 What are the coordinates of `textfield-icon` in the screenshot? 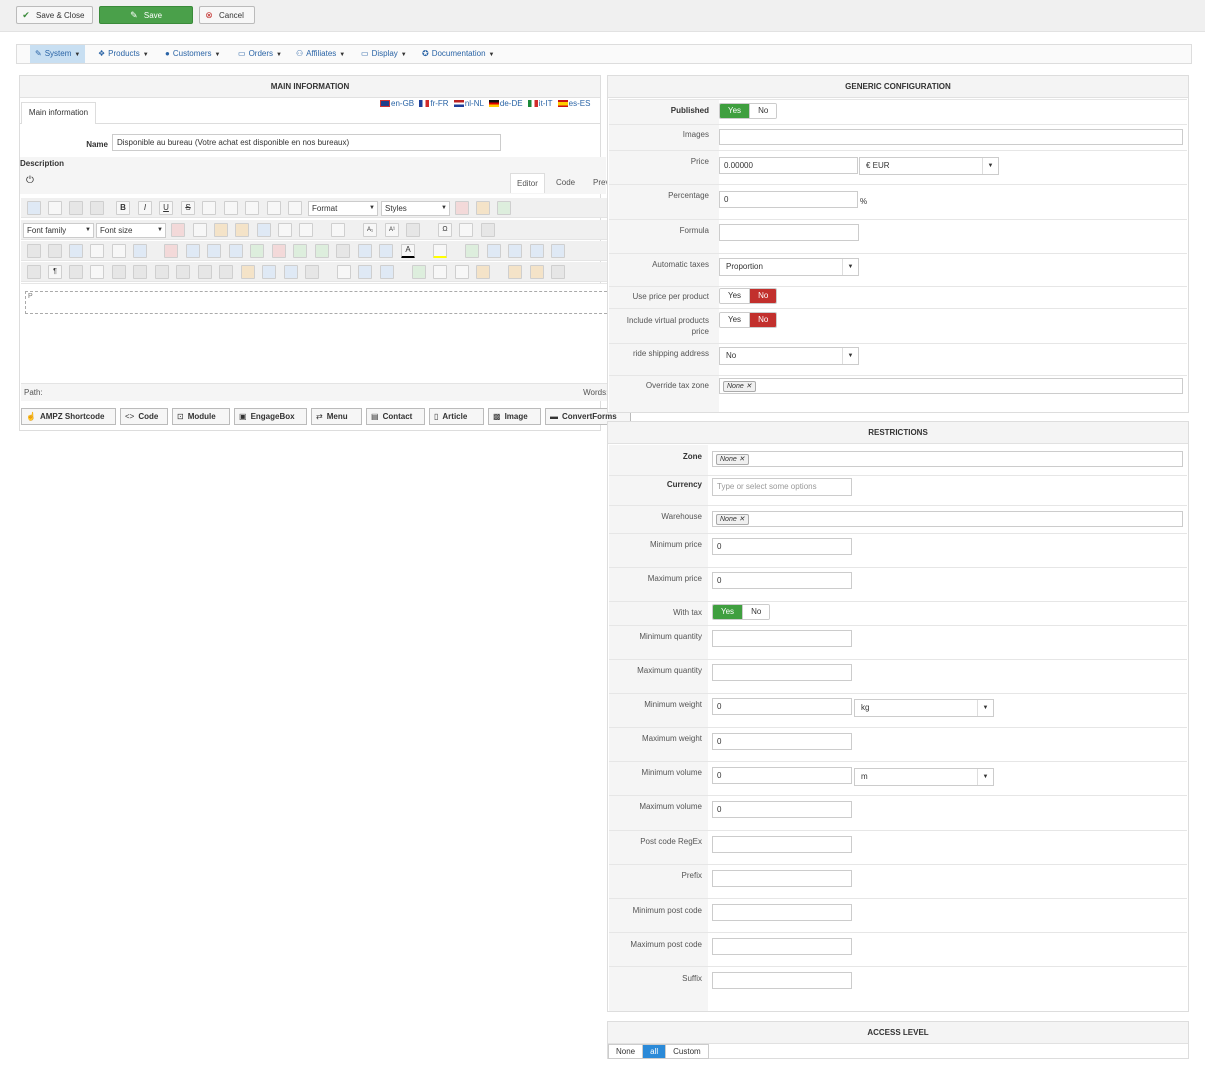 It's located at (462, 272).